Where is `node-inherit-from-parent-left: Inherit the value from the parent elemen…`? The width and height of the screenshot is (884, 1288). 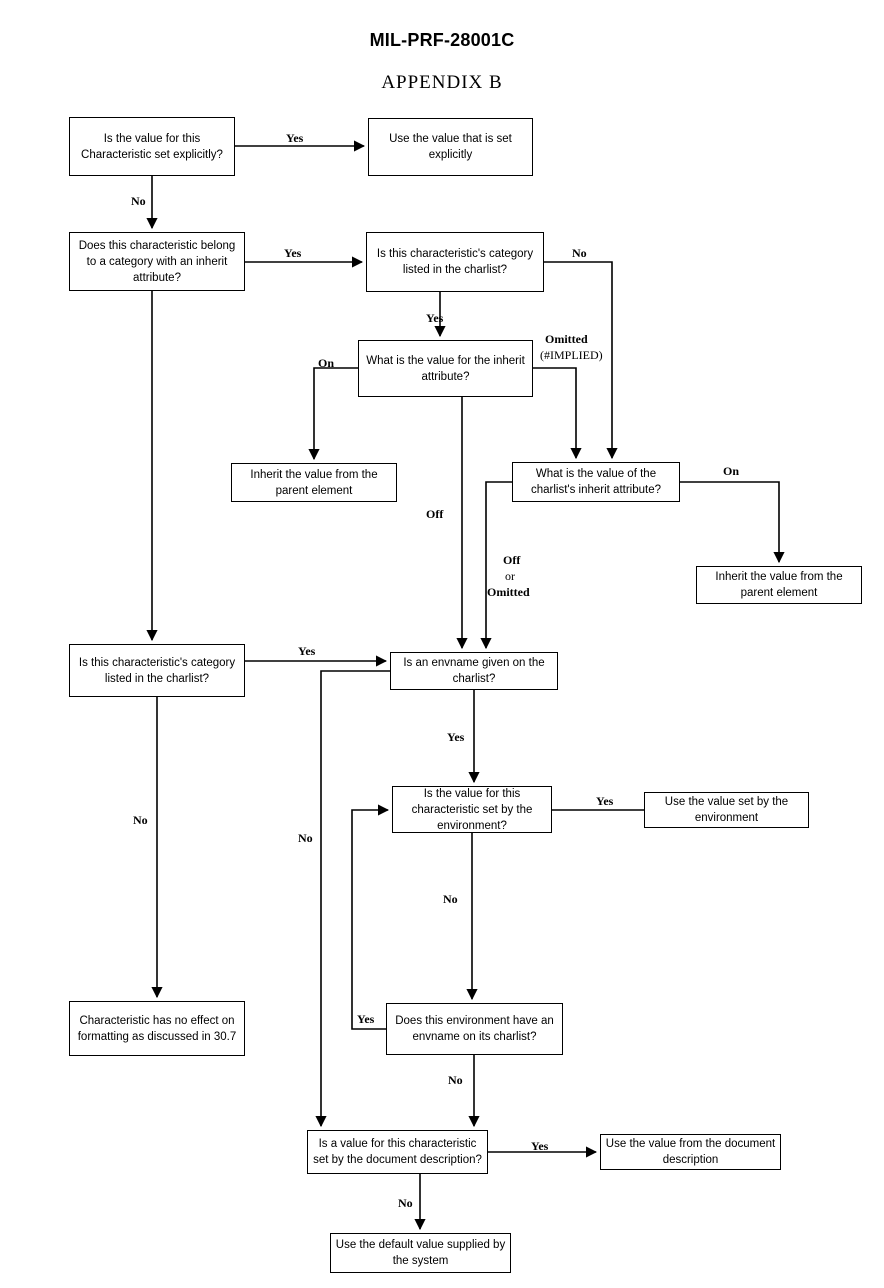 node-inherit-from-parent-left: Inherit the value from the parent elemen… is located at coordinates (314, 482).